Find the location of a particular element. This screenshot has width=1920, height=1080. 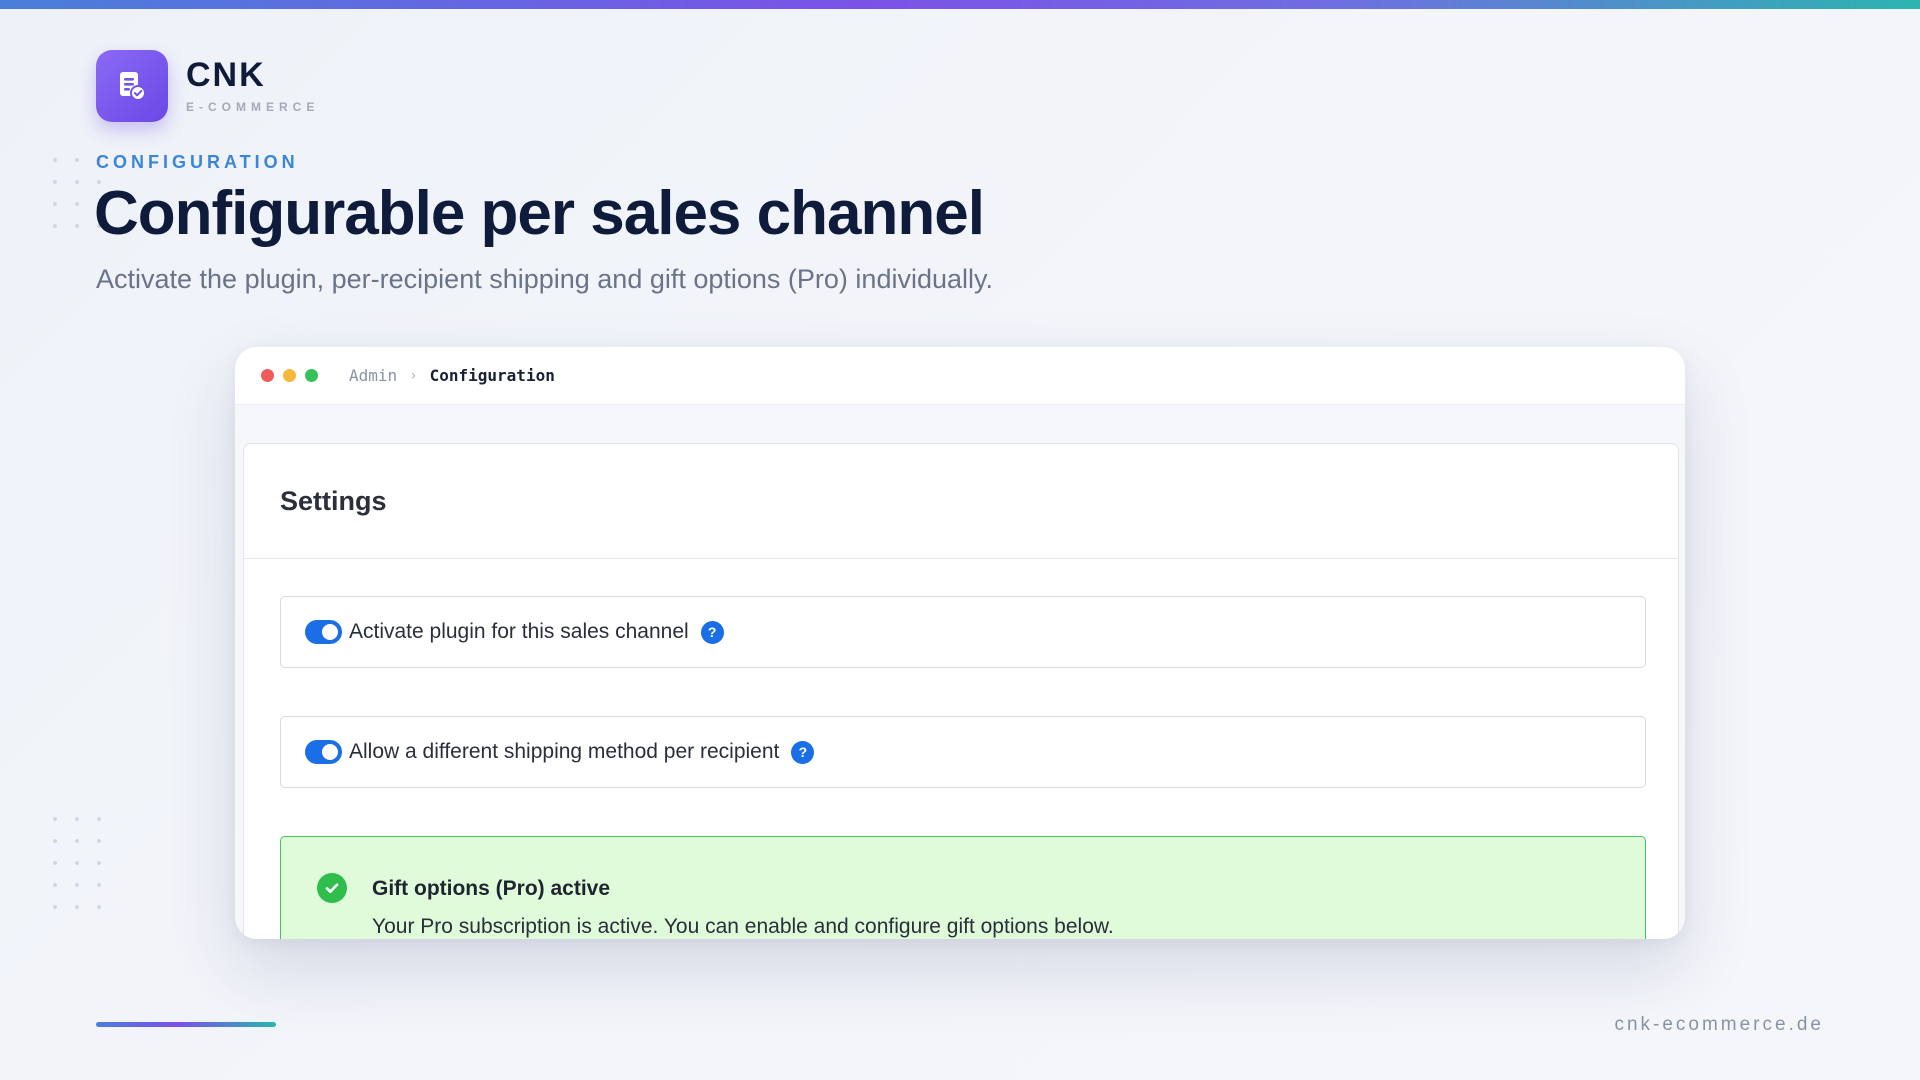

brand-logo: CNK E-COMMERCE is located at coordinates (207, 86).